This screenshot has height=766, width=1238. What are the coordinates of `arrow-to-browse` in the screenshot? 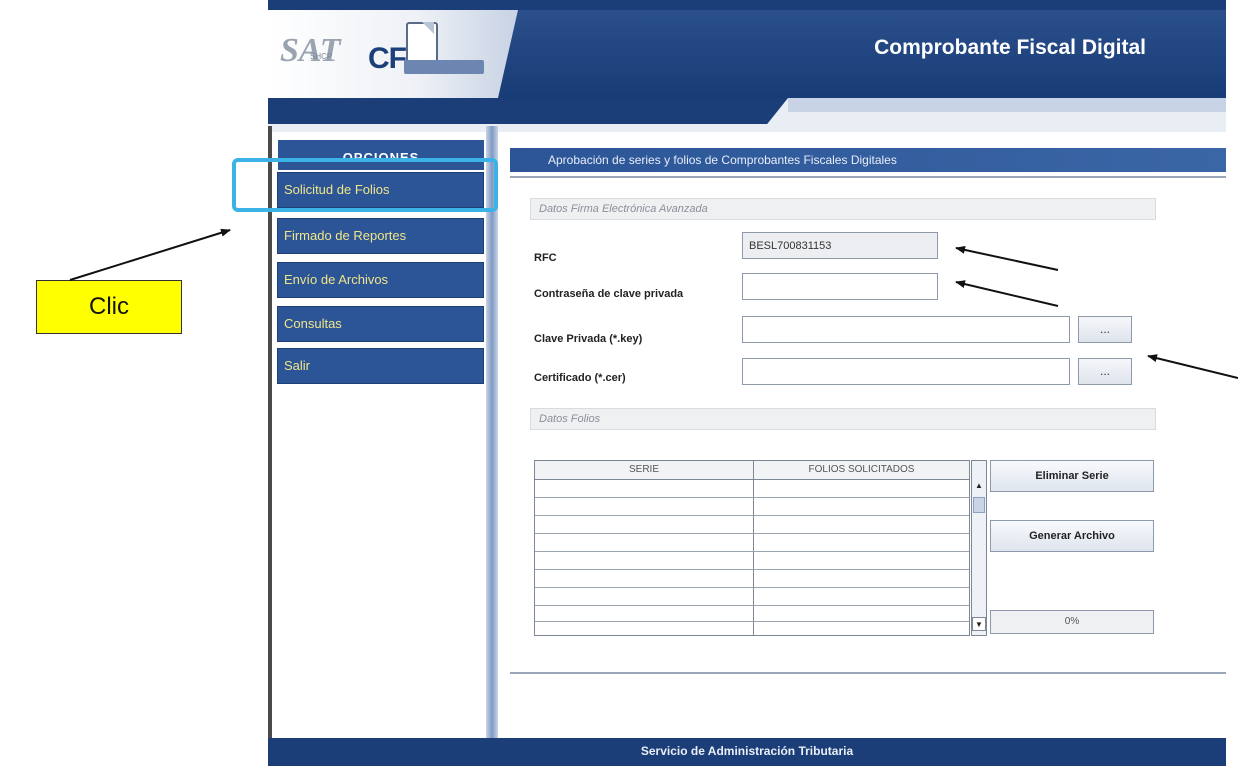 It's located at (1192, 366).